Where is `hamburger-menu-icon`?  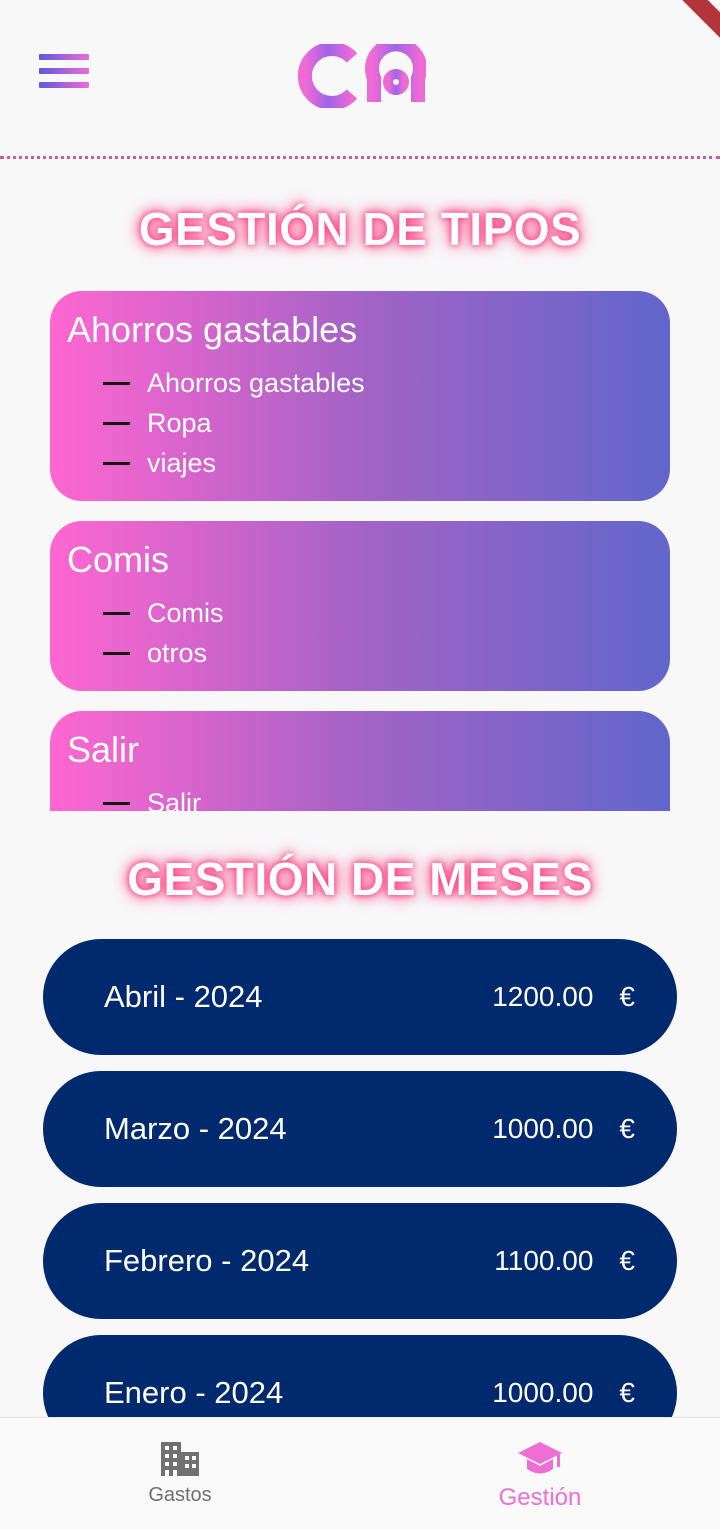
hamburger-menu-icon is located at coordinates (64, 77).